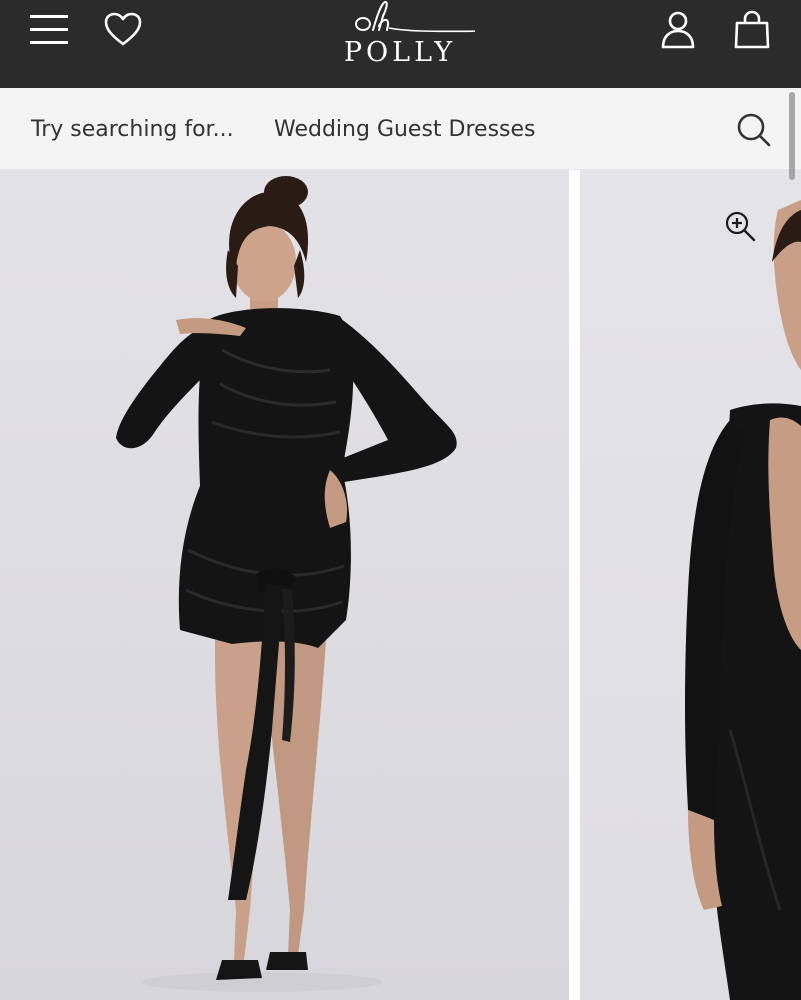 This screenshot has width=801, height=1000. Describe the element at coordinates (123, 30) in the screenshot. I see `heart-icon` at that location.